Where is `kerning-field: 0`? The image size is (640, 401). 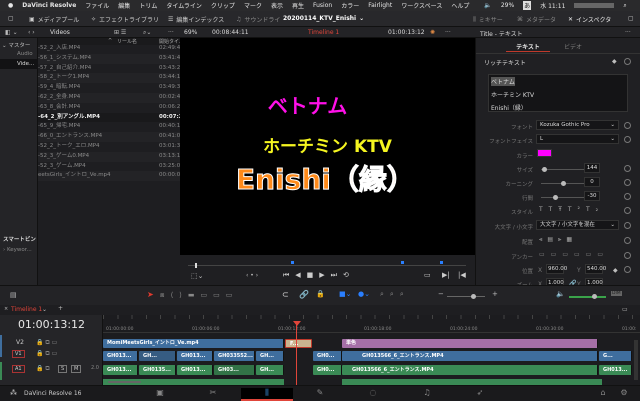
kerning-field: 0 is located at coordinates (592, 182).